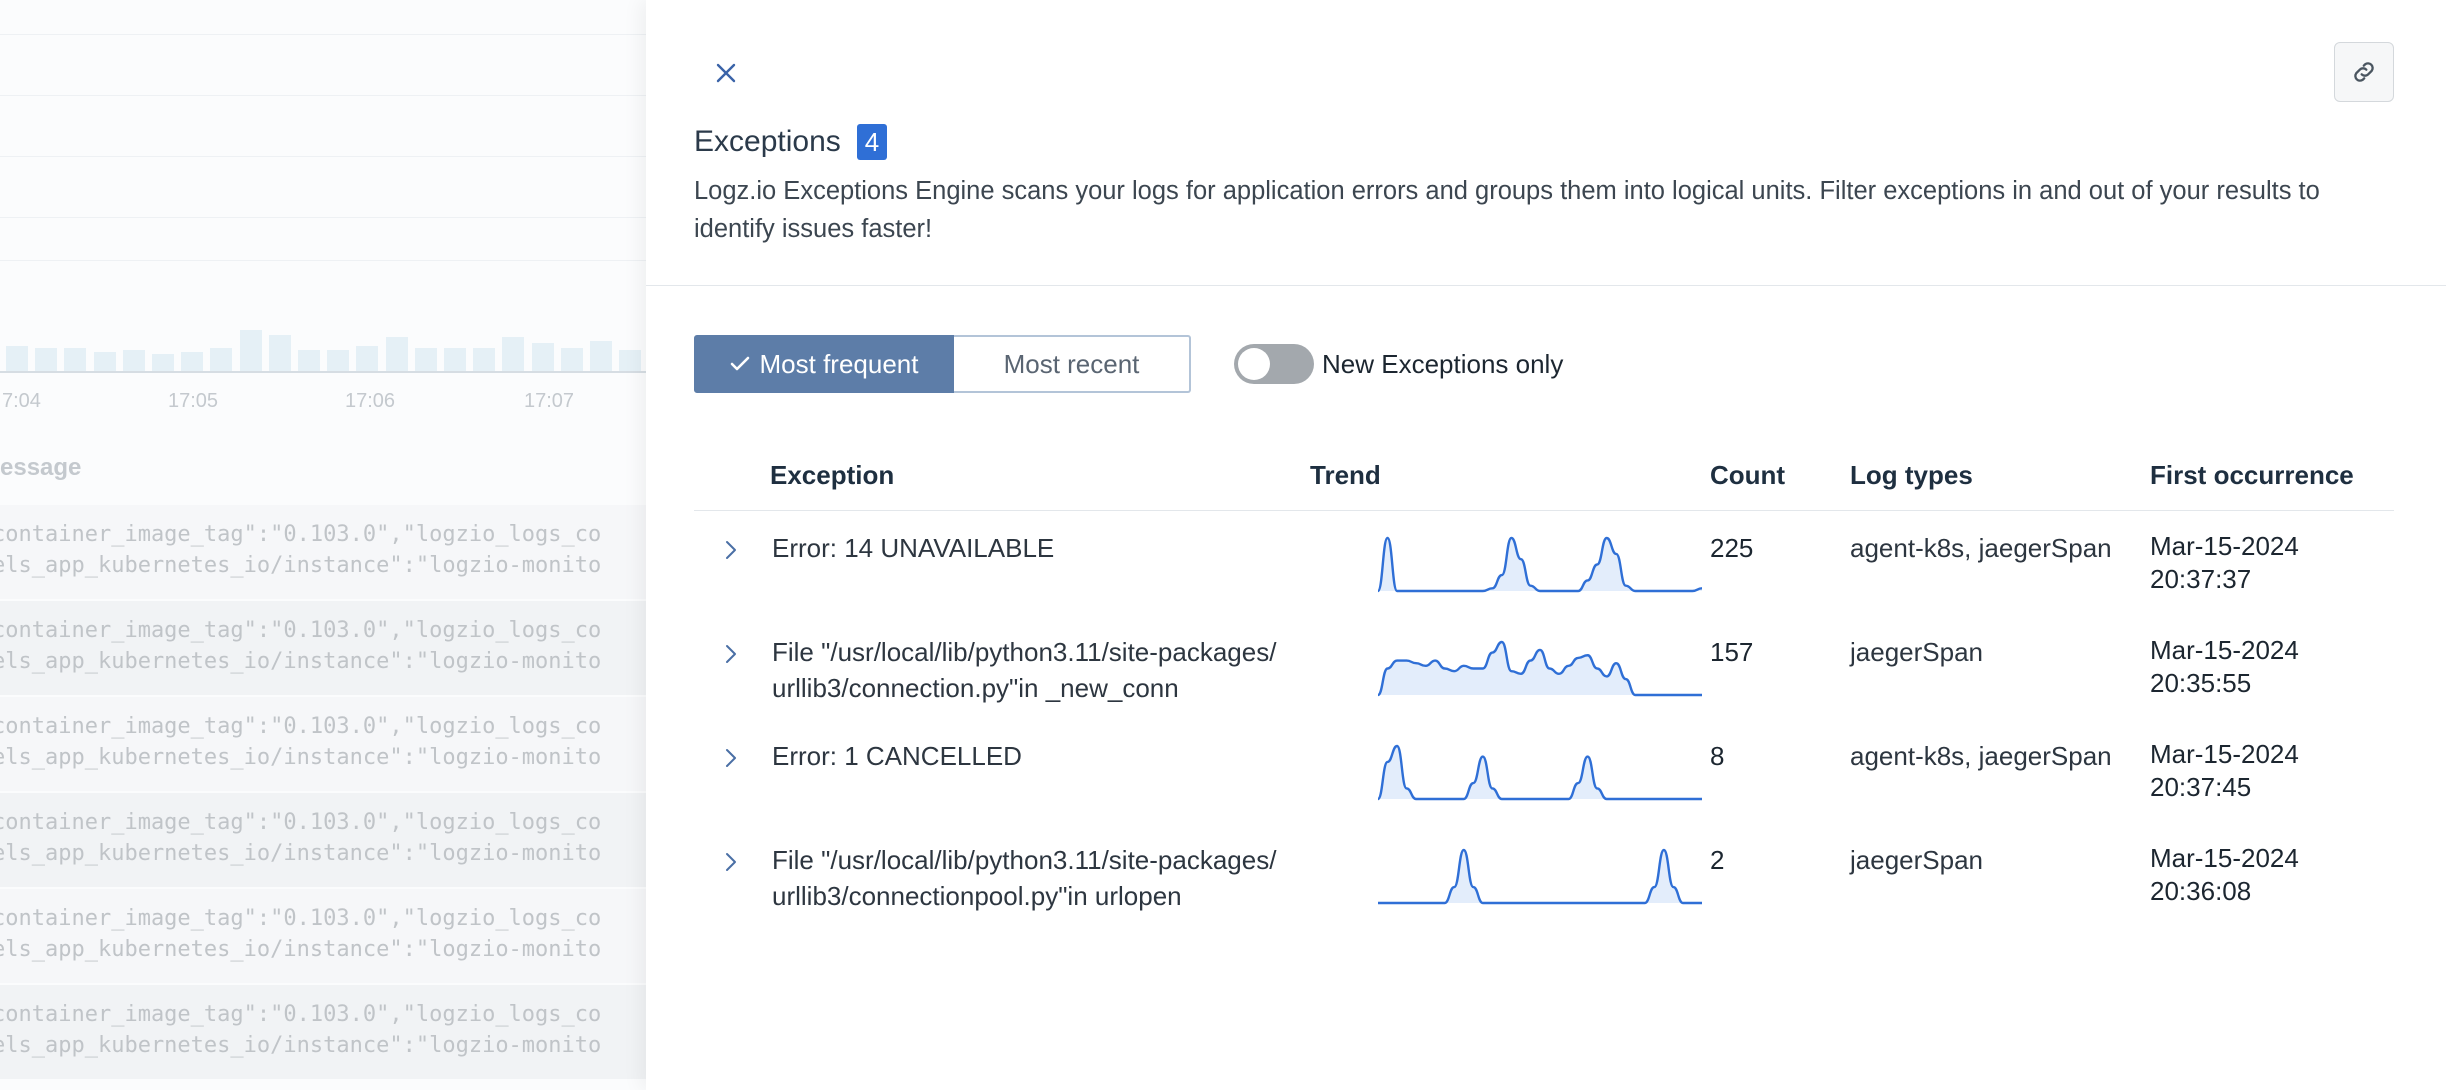  Describe the element at coordinates (370, 401) in the screenshot. I see `time-tick: 17:06` at that location.